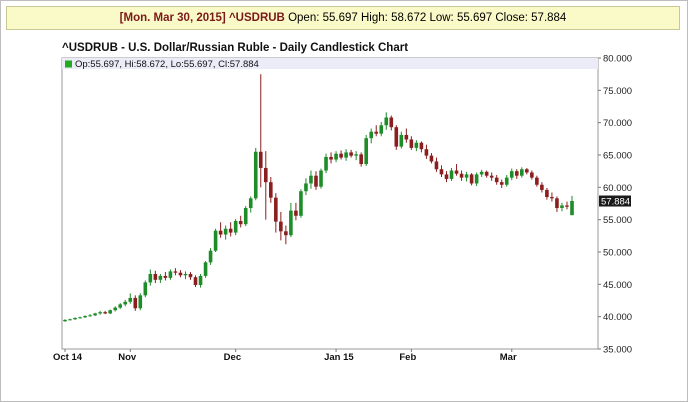  I want to click on x-tick-label: Feb, so click(407, 357).